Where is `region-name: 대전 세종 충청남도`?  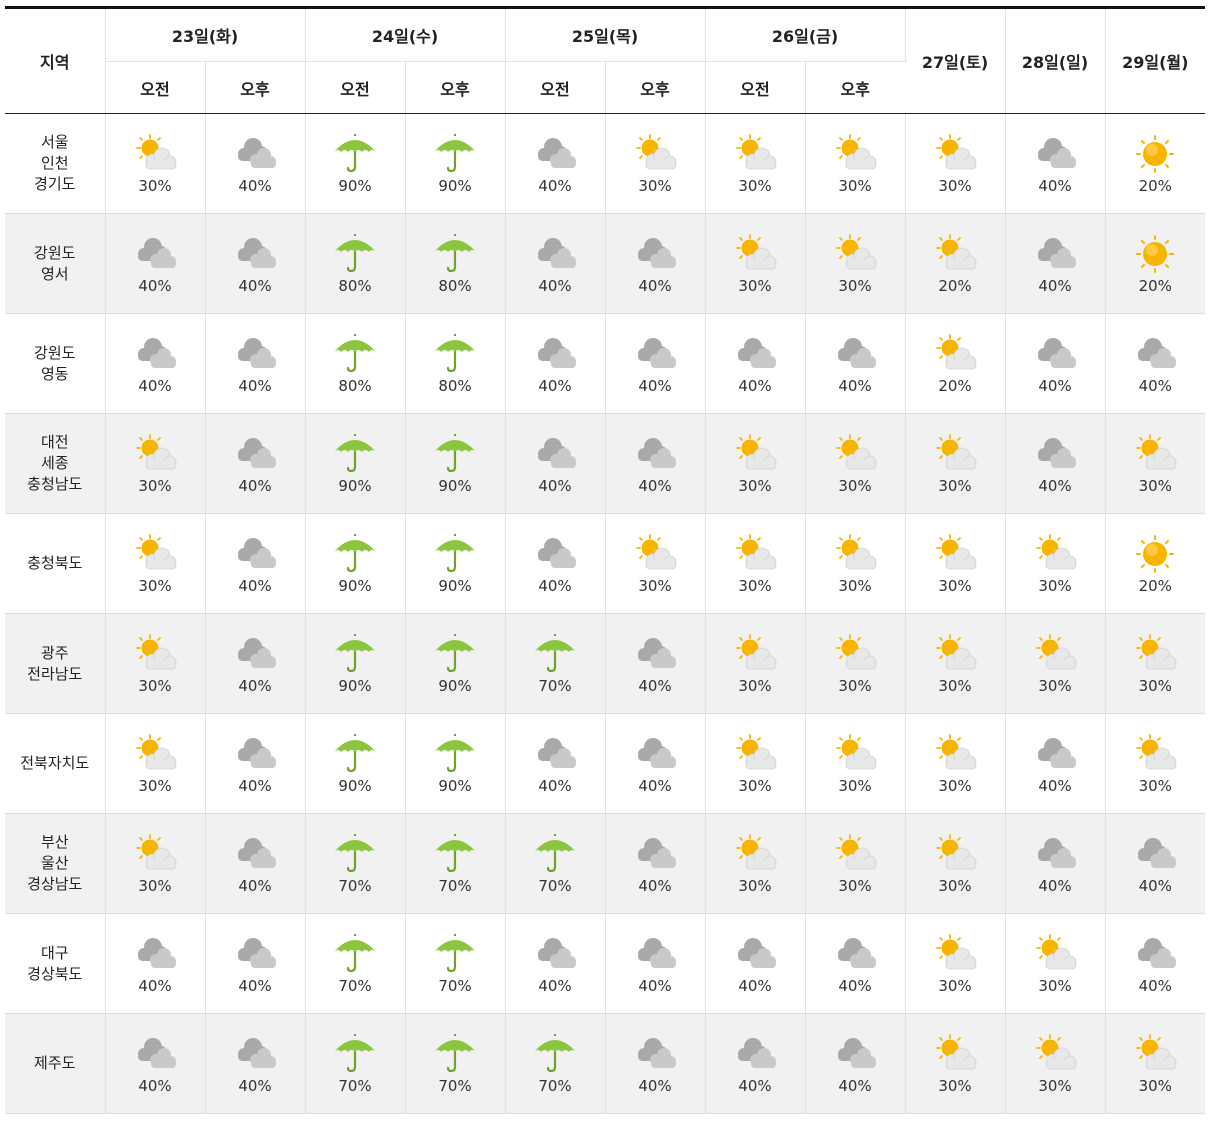 region-name: 대전 세종 충청남도 is located at coordinates (55, 463).